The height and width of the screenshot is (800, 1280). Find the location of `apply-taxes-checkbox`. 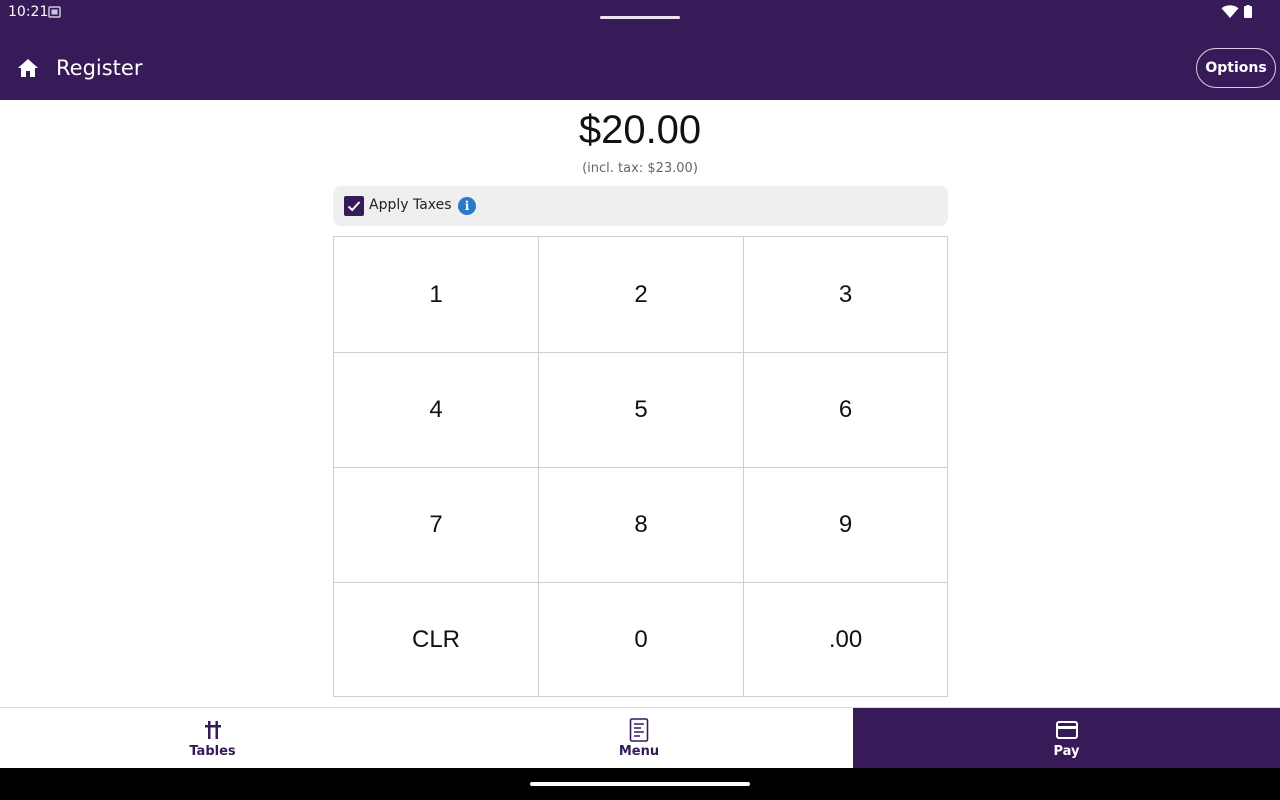

apply-taxes-checkbox is located at coordinates (354, 206).